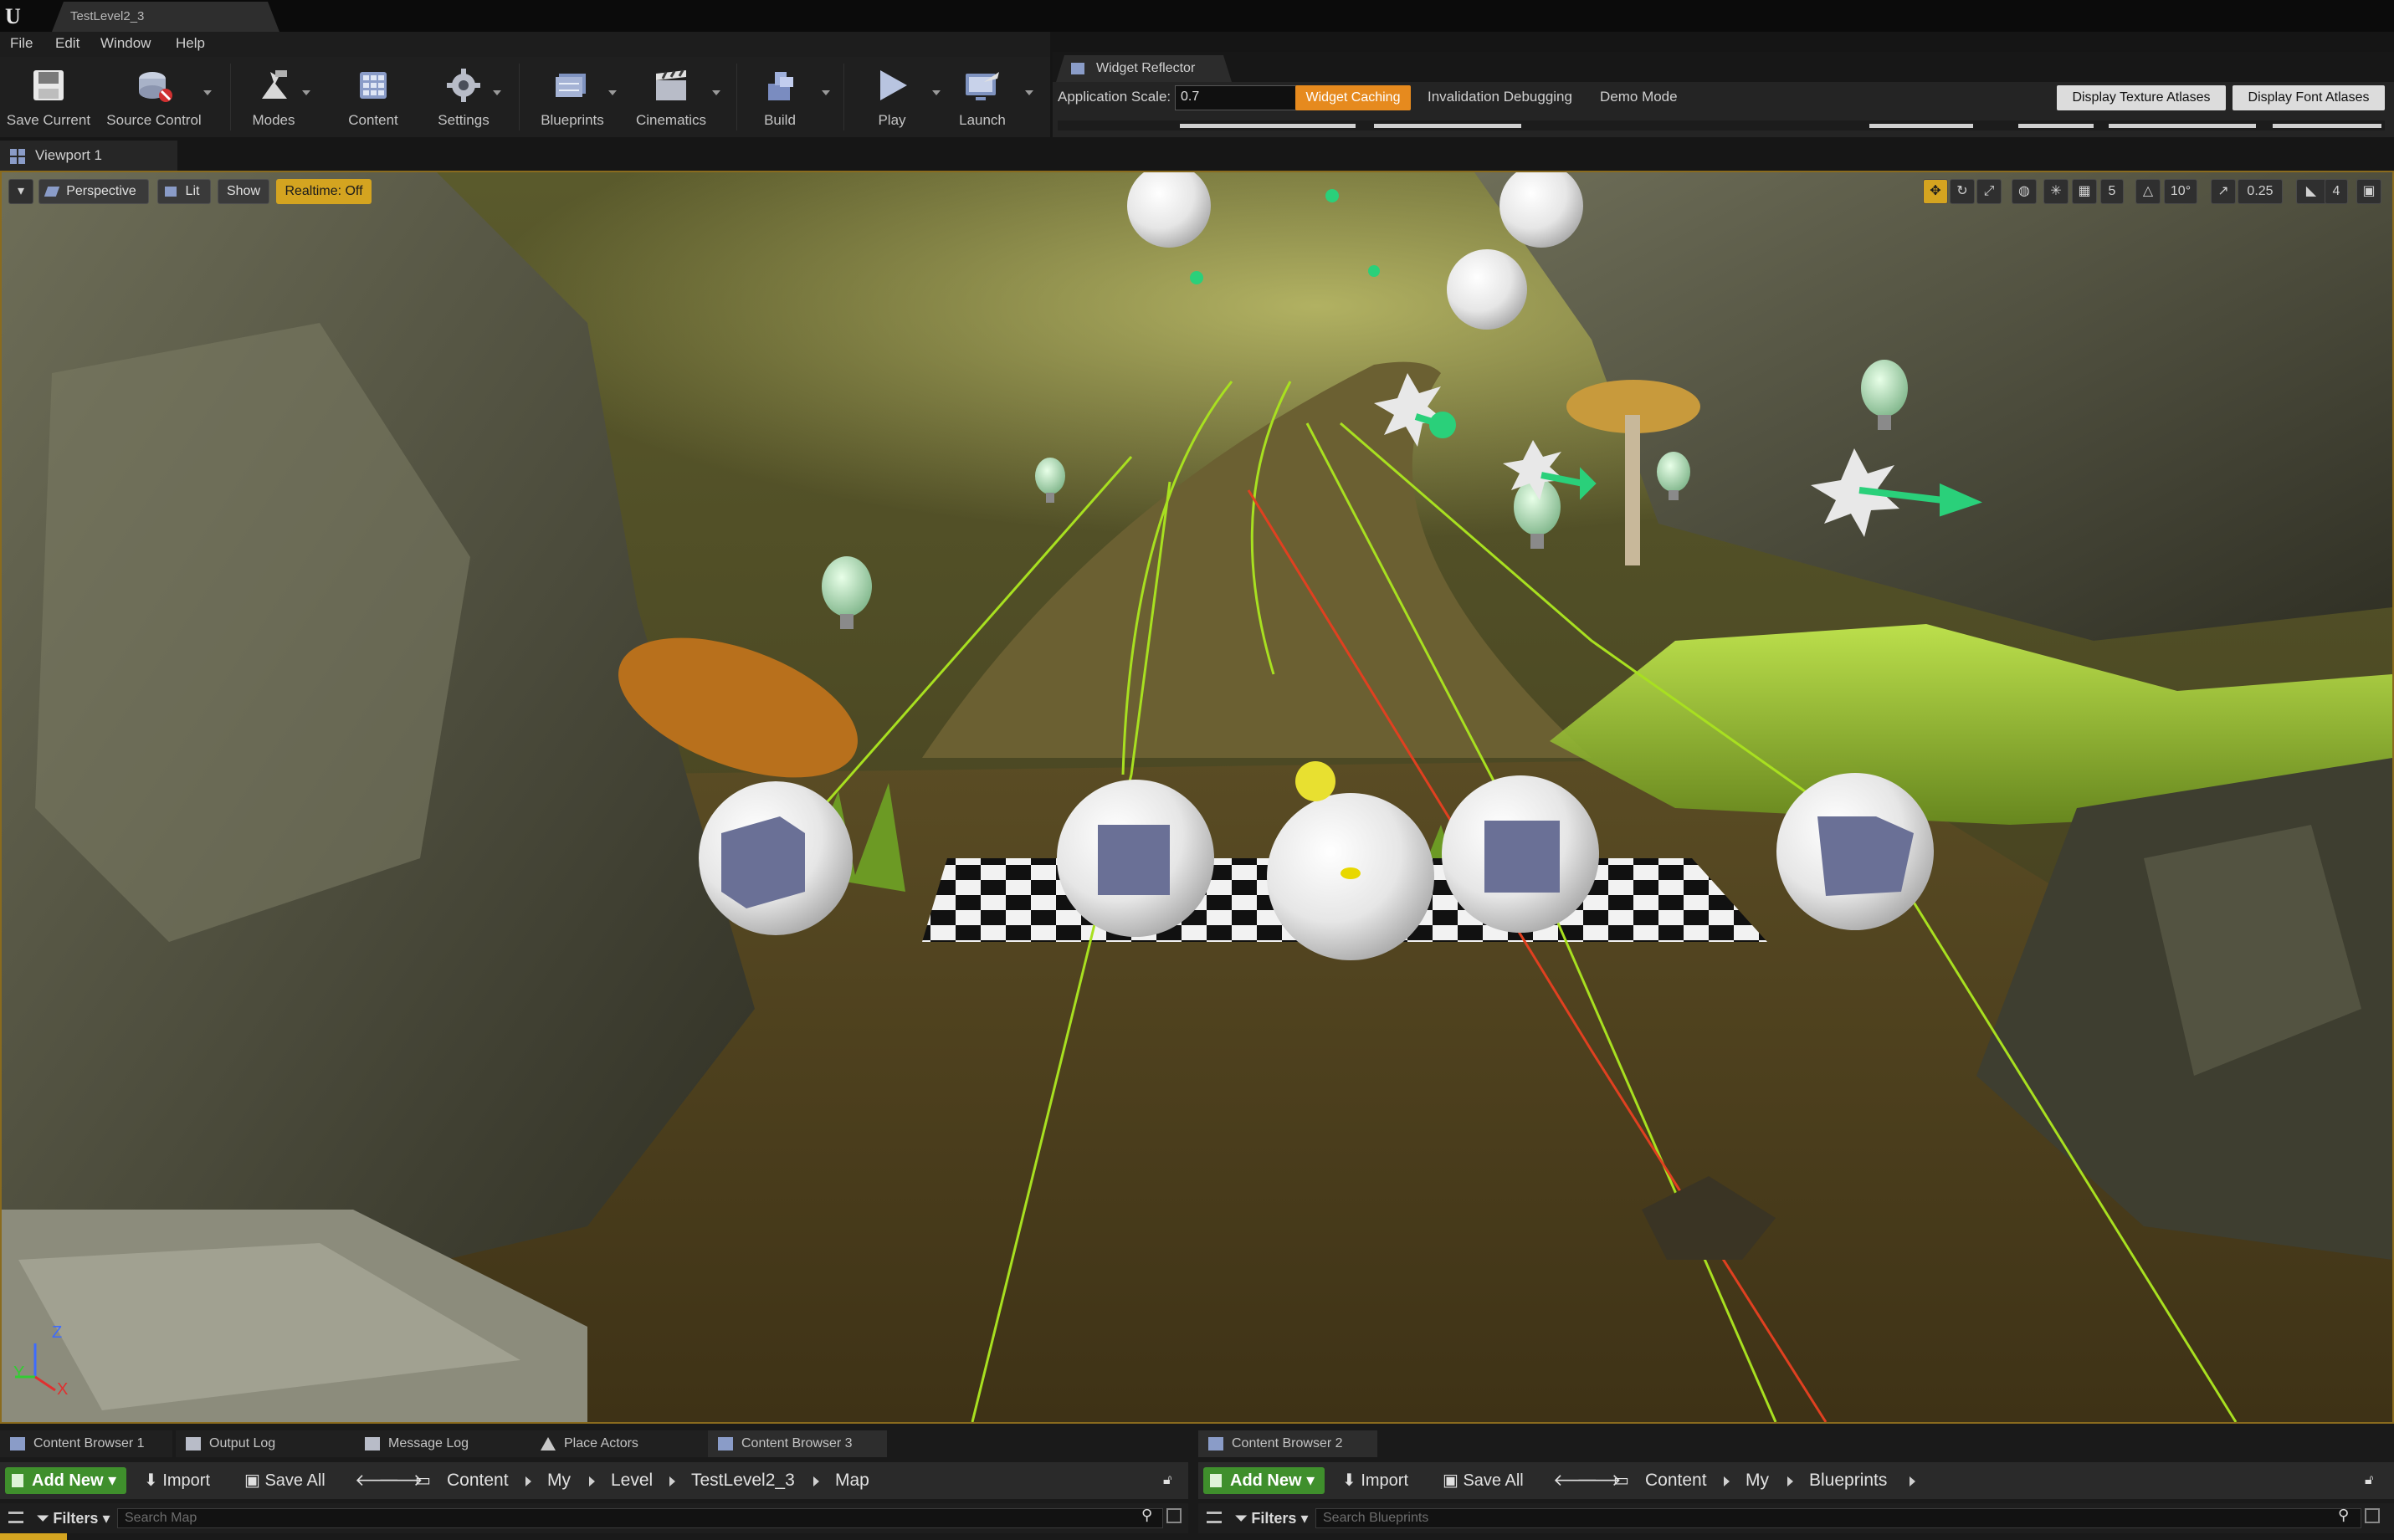  Describe the element at coordinates (1848, 1481) in the screenshot. I see `breadcrumb-blueprints: Blueprints` at that location.